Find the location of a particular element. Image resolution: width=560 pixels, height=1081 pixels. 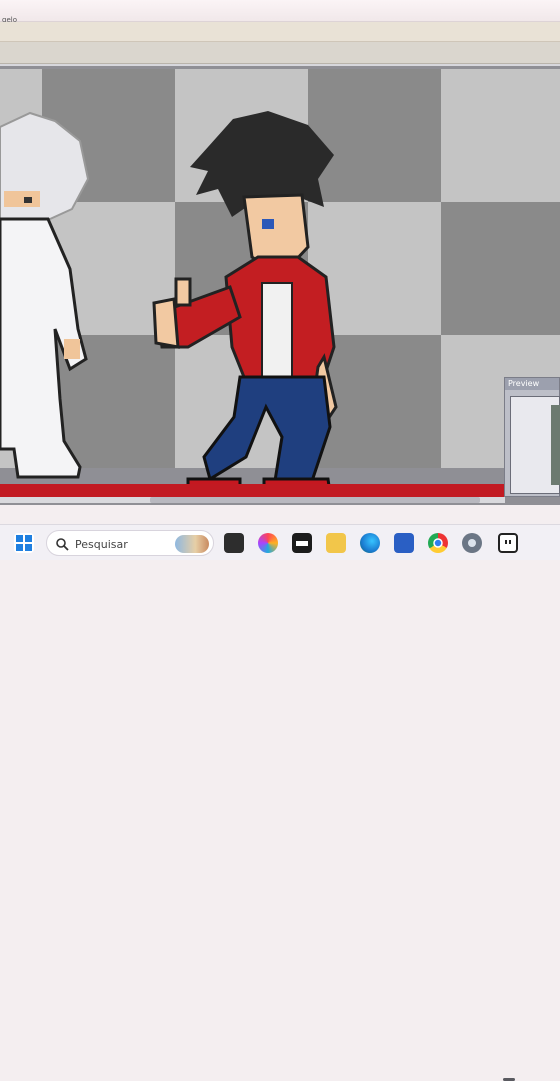

white-character-sprite is located at coordinates (45, 295).